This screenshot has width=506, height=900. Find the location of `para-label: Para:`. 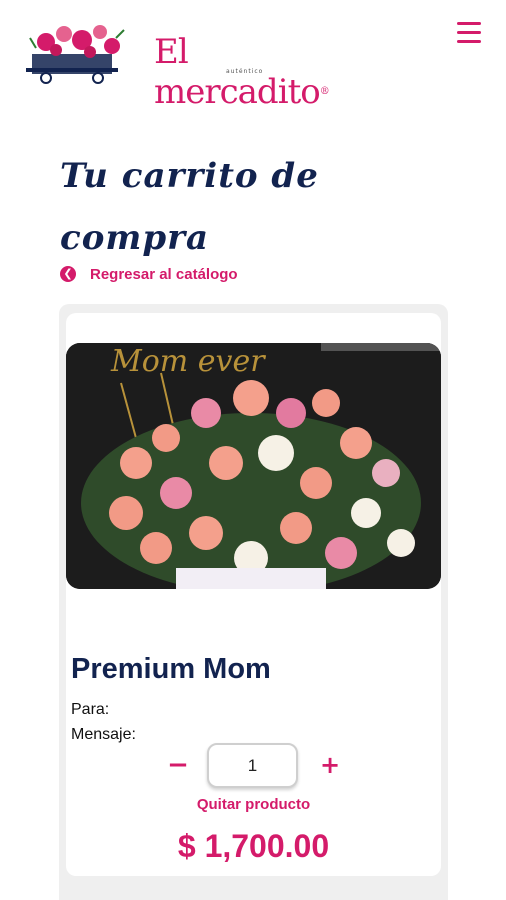

para-label: Para: is located at coordinates (90, 709).